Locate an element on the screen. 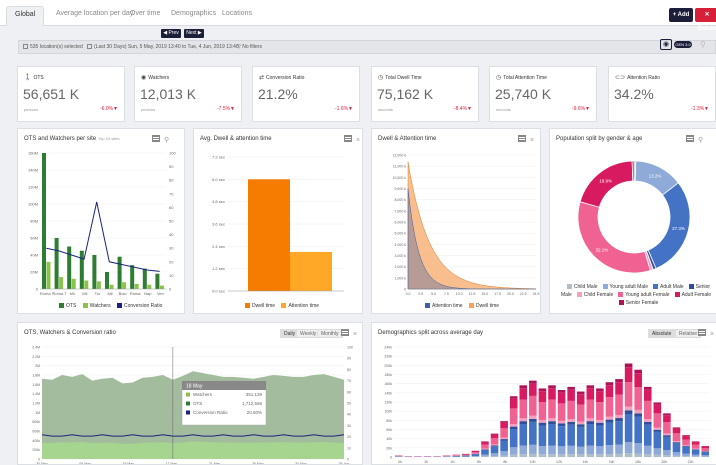  kpi-card-total-dwell-time: ◷ Total Dwell Time 75,162 K seconds -8.4%▼ is located at coordinates (425, 94).